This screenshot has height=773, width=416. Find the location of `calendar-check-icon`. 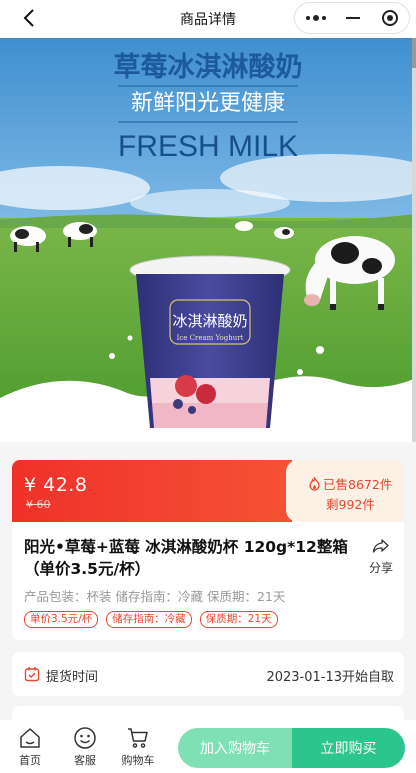

calendar-check-icon is located at coordinates (32, 674).